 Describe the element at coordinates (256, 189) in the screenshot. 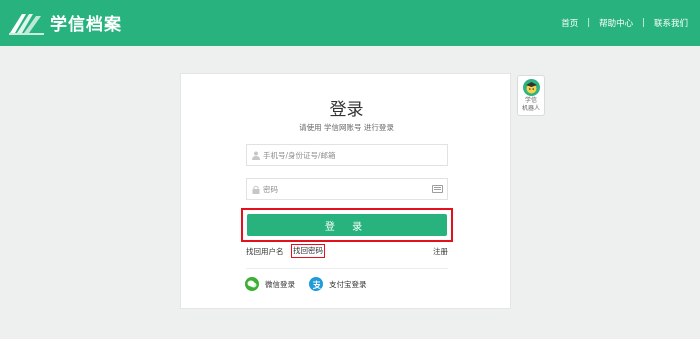

I see `lock-icon` at that location.